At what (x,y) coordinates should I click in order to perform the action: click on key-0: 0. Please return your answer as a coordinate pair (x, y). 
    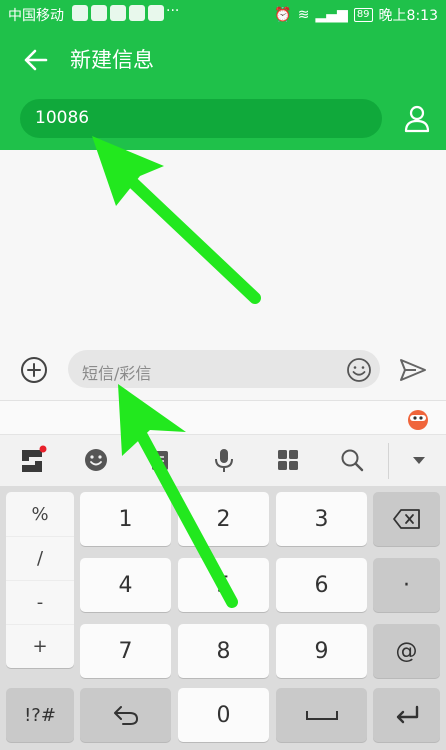
    Looking at the image, I should click on (223, 715).